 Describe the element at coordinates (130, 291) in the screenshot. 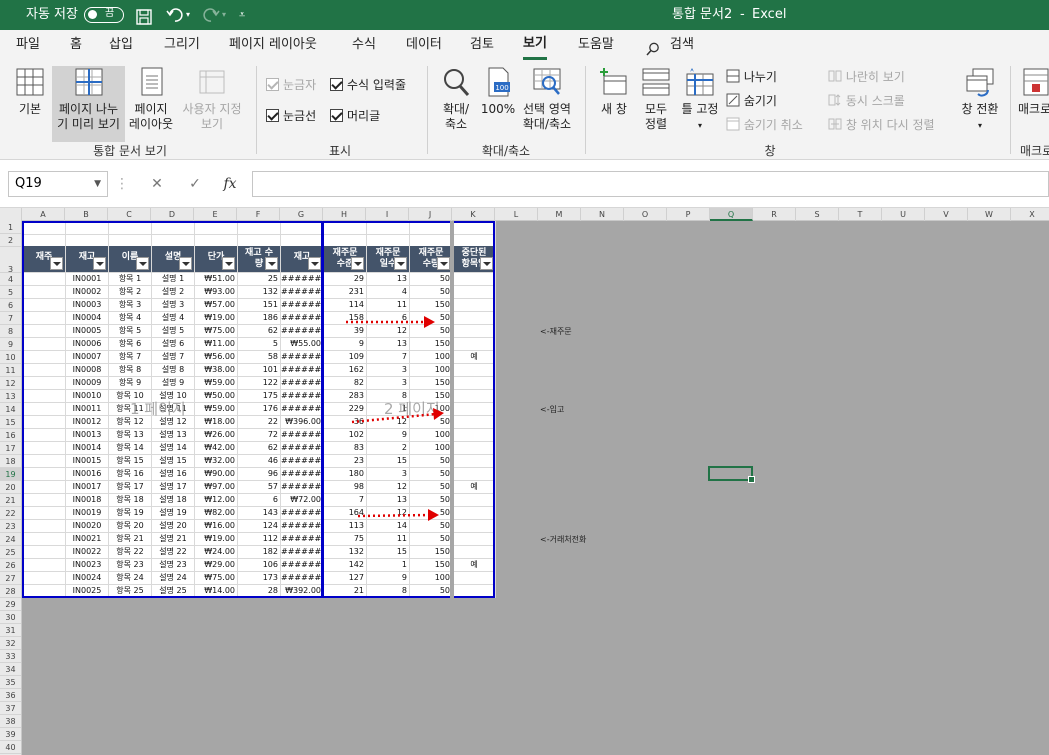

I see `table-cell: 항목 2` at that location.